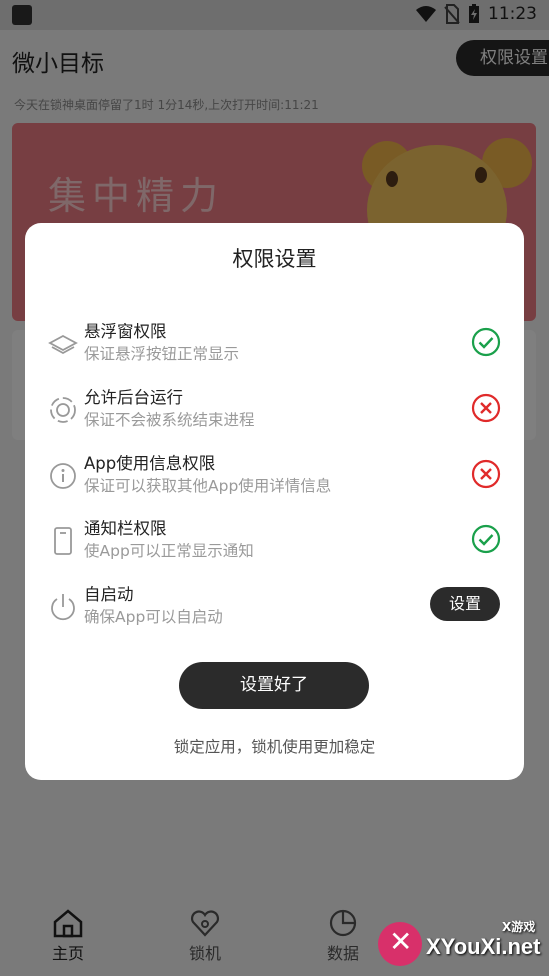 The height and width of the screenshot is (976, 549). I want to click on permission-name: 通知栏权限, so click(125, 528).